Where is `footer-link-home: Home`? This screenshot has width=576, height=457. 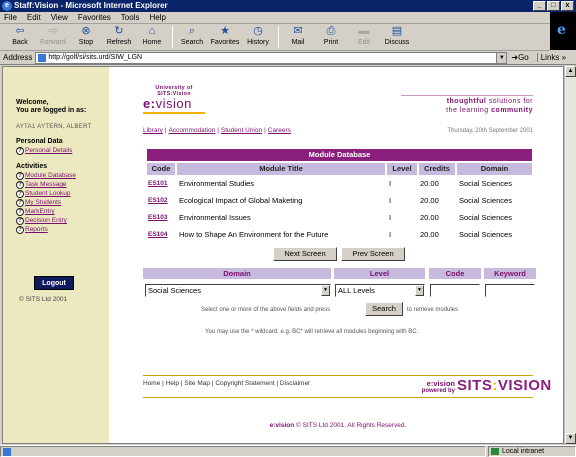
footer-link-home: Home is located at coordinates (151, 383).